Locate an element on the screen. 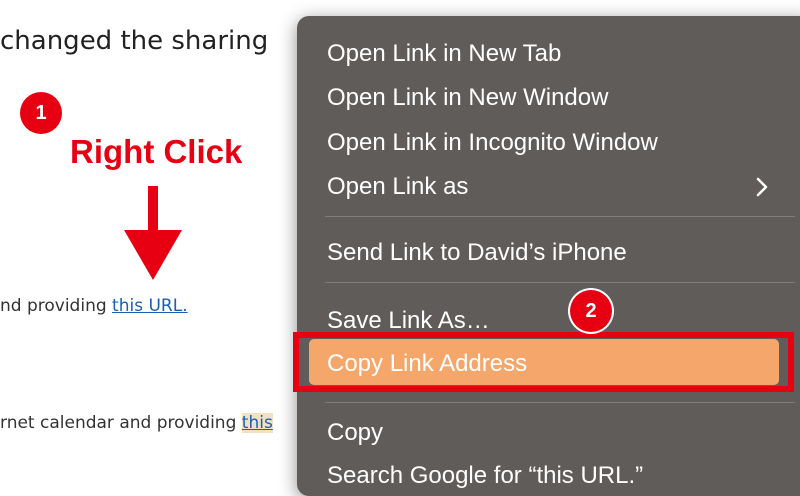 Image resolution: width=800 pixels, height=496 pixels. menu-item-open-incognito: Open Link in Incognito Window is located at coordinates (492, 143).